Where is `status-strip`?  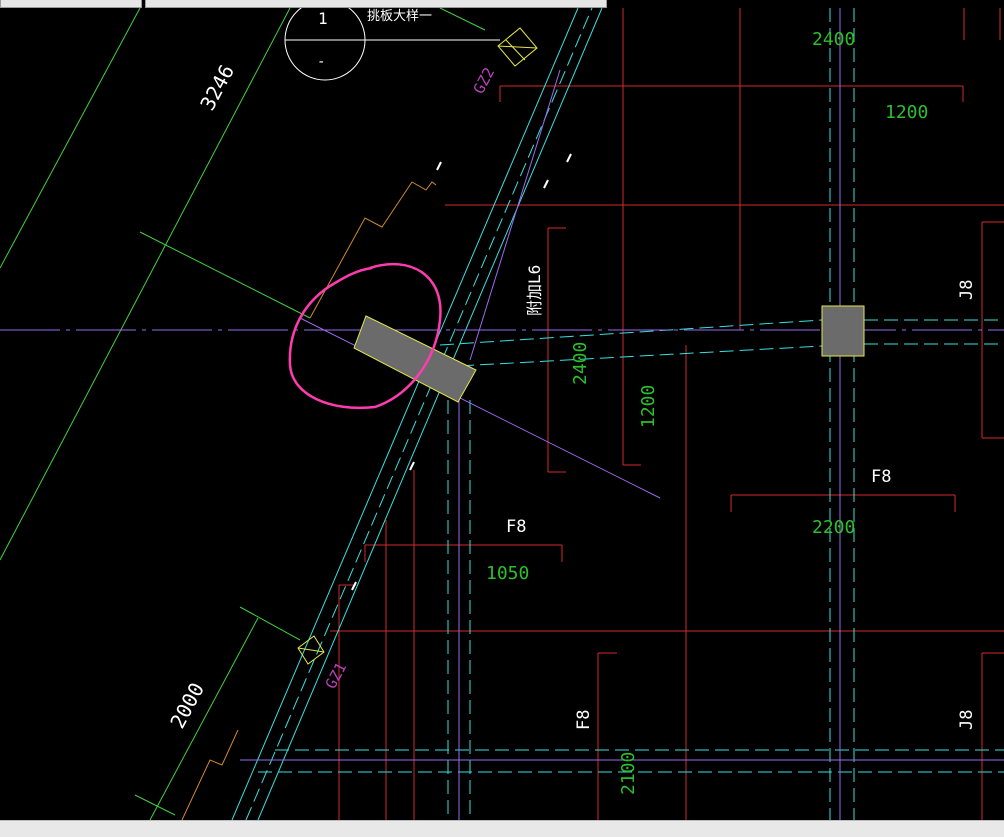
status-strip is located at coordinates (502, 828).